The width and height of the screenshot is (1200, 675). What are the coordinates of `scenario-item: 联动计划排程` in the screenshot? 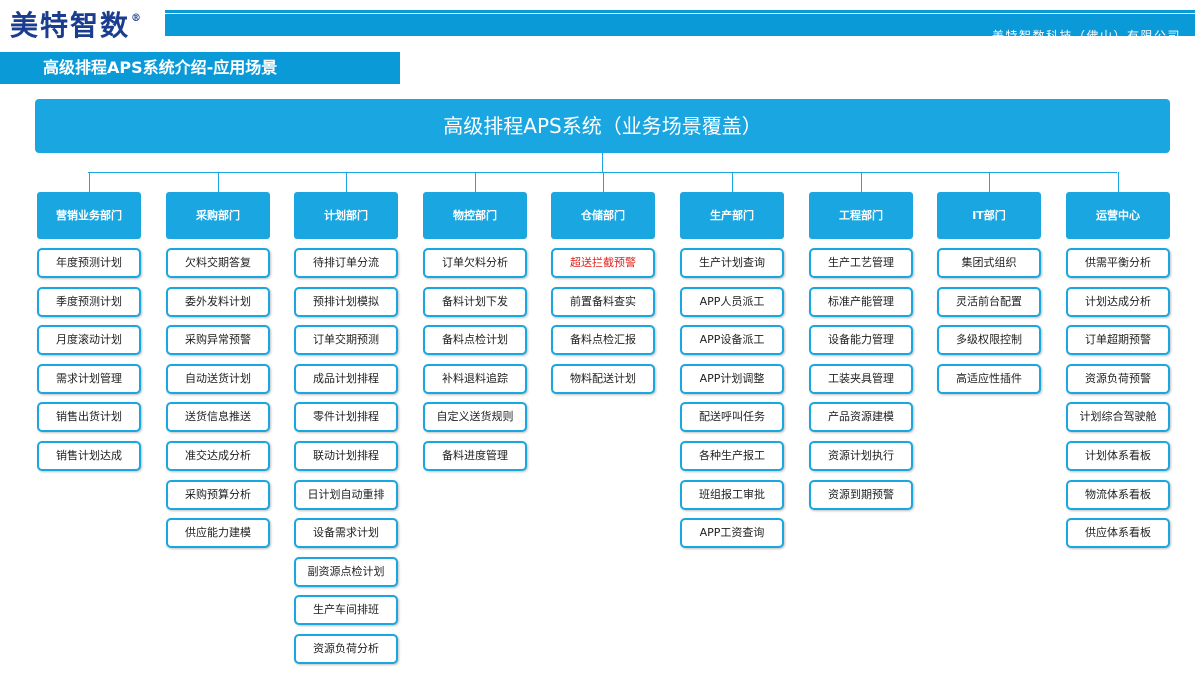 It's located at (346, 455).